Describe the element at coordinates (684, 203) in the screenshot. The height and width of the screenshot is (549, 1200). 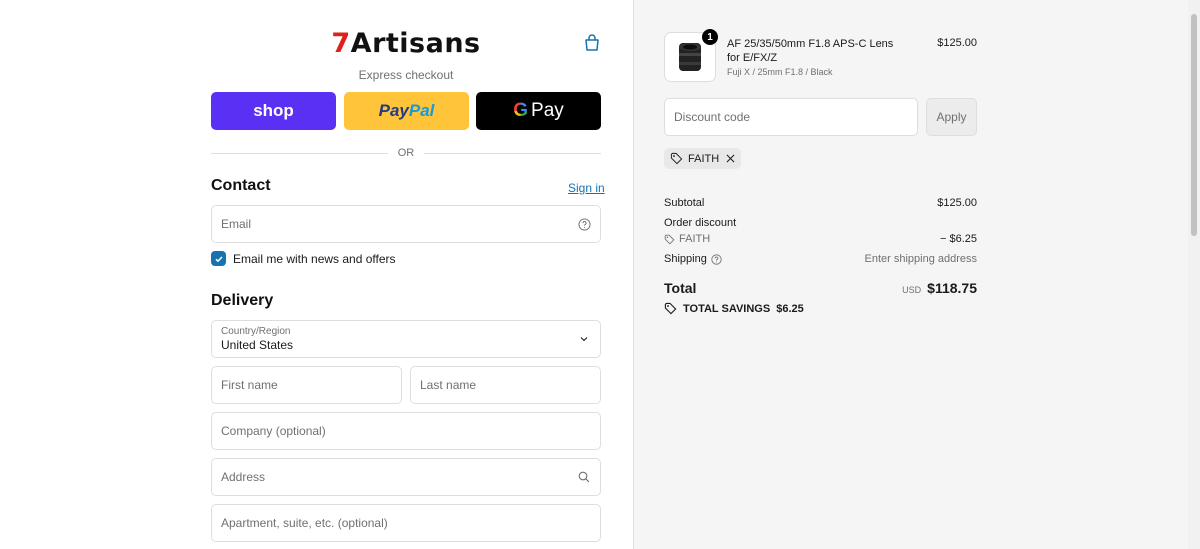
I see `subtotal-label: Subtotal` at that location.